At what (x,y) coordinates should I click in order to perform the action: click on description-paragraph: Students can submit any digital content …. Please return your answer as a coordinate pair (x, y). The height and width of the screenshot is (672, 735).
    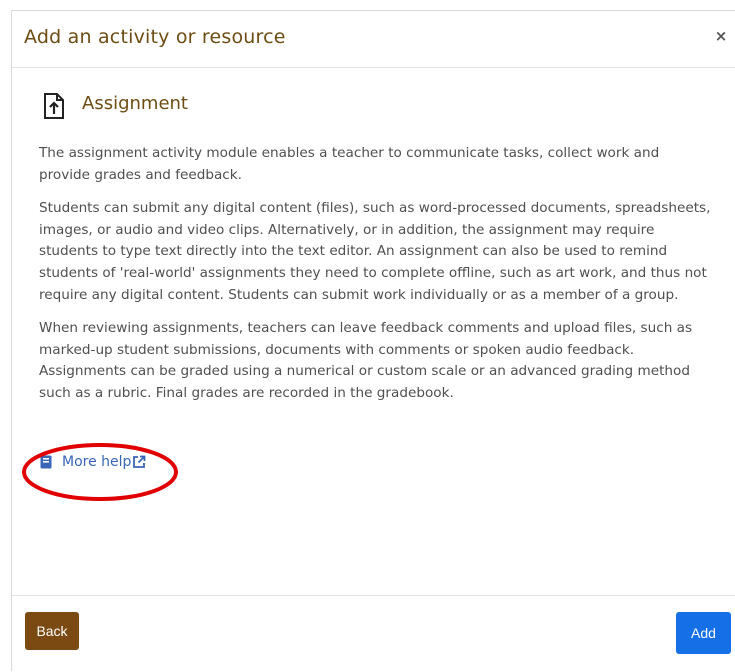
    Looking at the image, I should click on (375, 251).